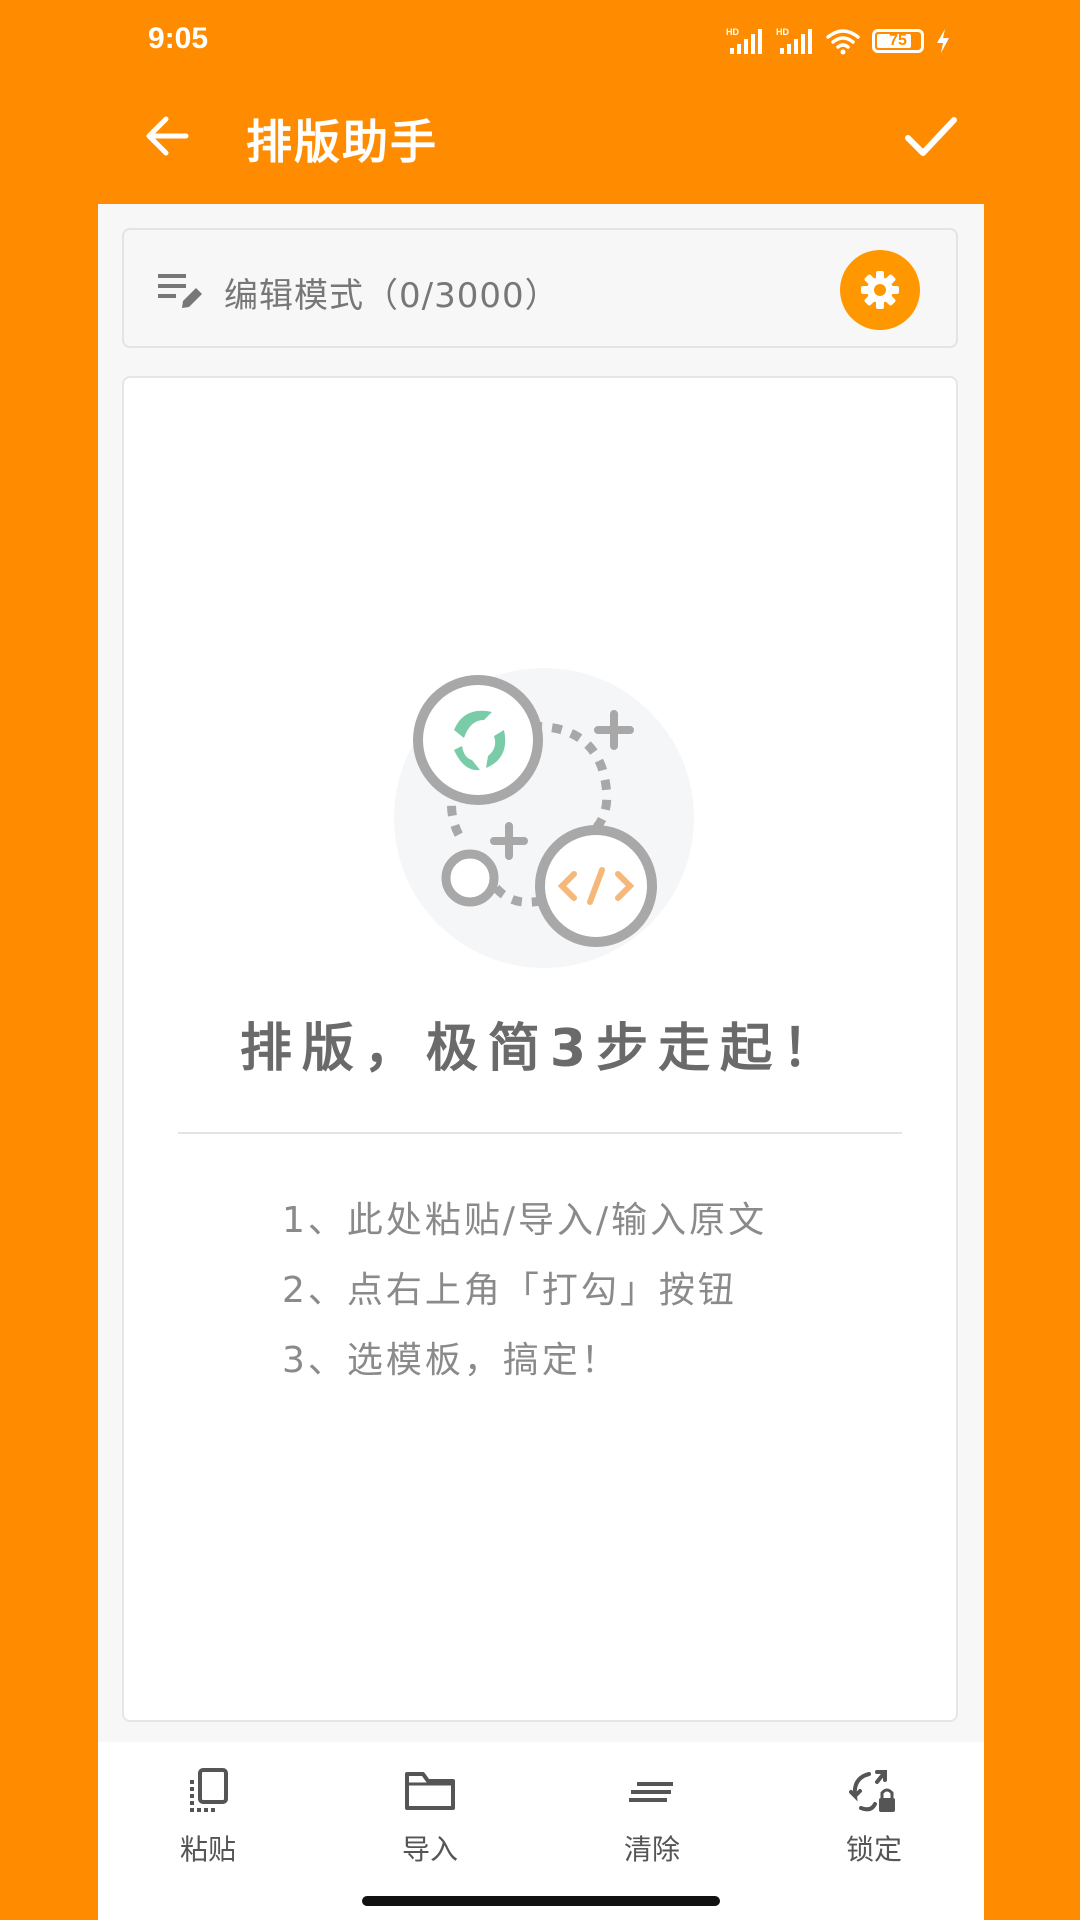 This screenshot has width=1080, height=1920. I want to click on gear-icon, so click(880, 290).